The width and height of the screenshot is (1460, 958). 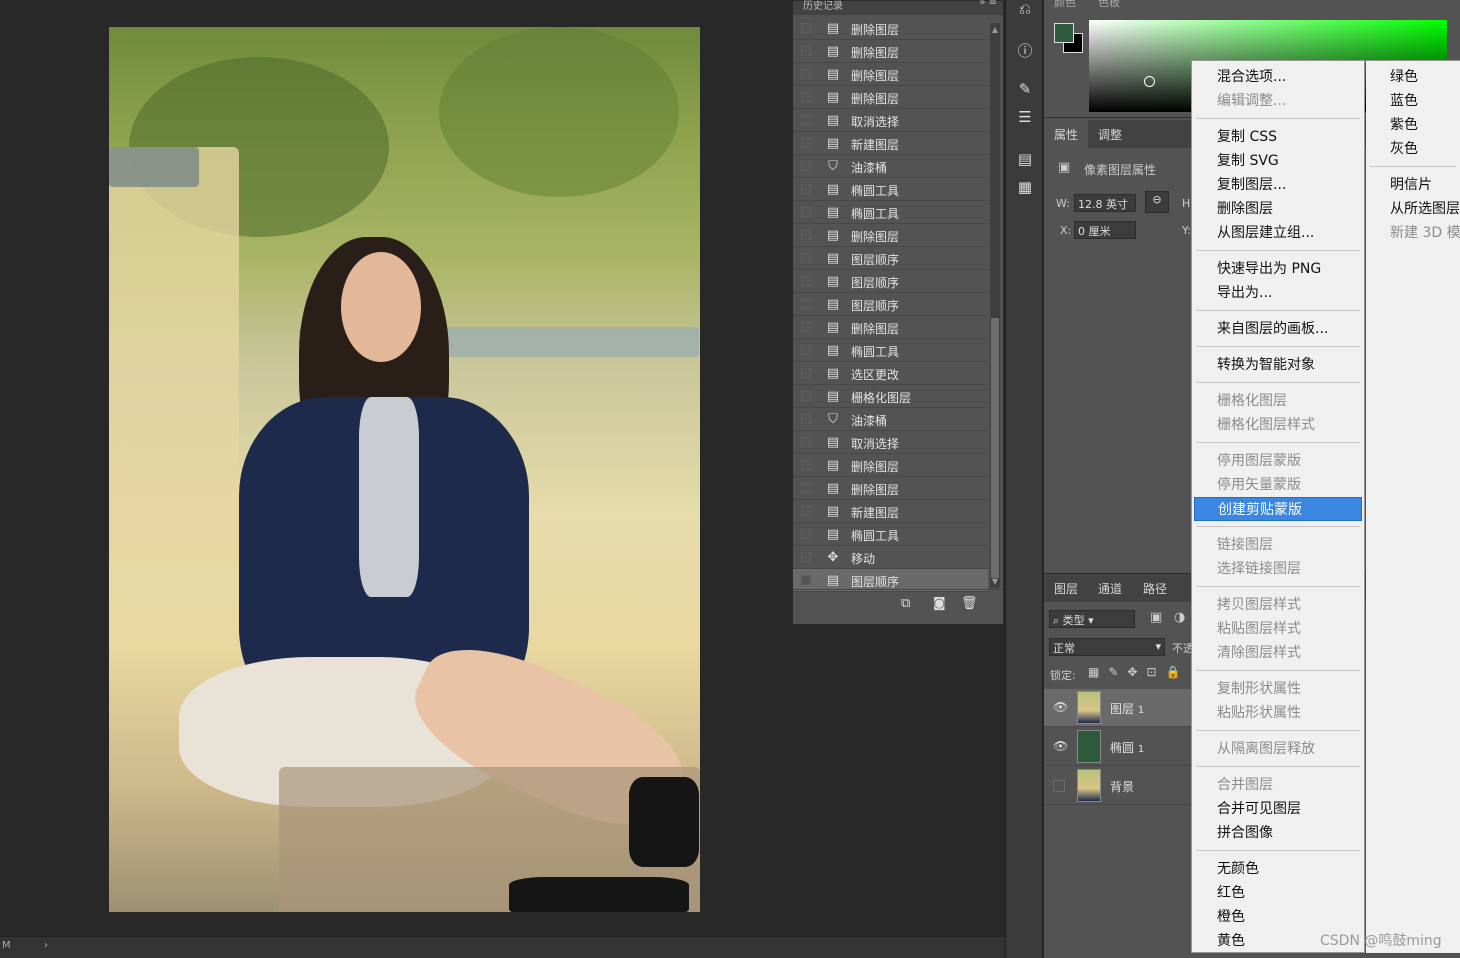 I want to click on layer-row: 👁 椭圆 1, so click(x=1124, y=747).